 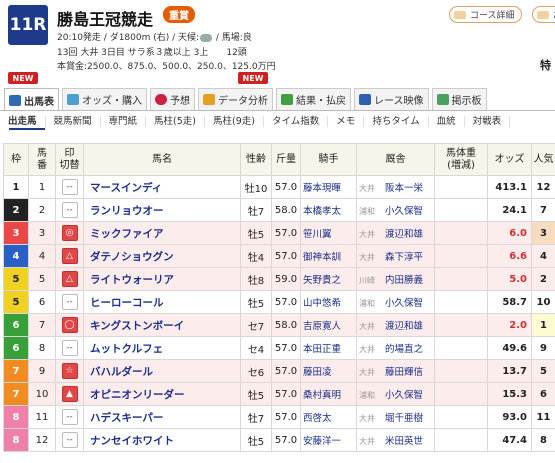 What do you see at coordinates (162, 417) in the screenshot?
I see `horse-name: ハデスキーパー` at bounding box center [162, 417].